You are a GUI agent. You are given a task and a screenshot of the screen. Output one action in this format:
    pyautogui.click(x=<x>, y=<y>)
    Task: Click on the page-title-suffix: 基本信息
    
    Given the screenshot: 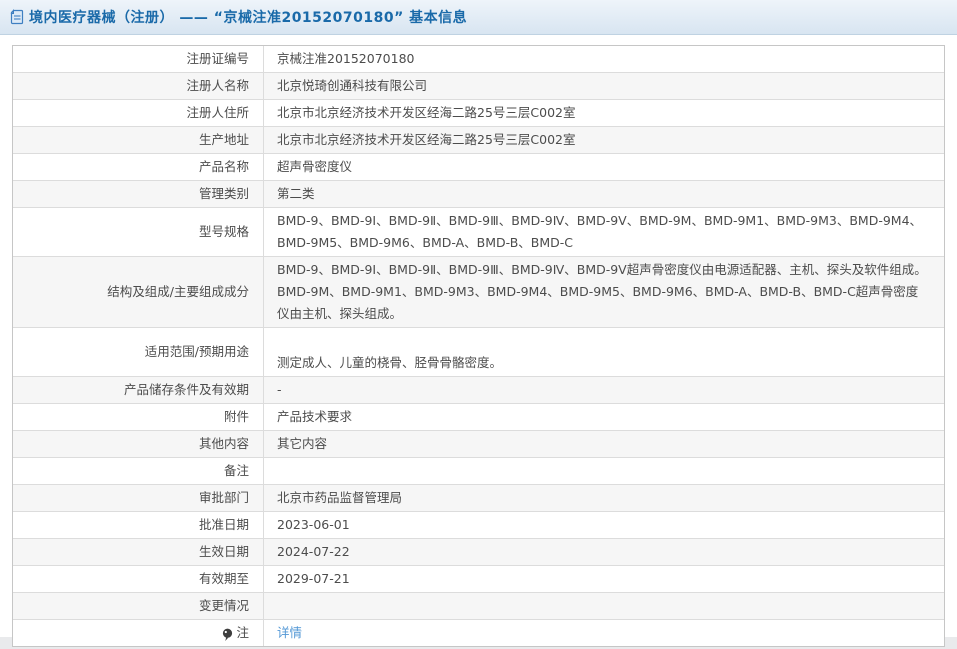 What is the action you would take?
    pyautogui.click(x=435, y=18)
    